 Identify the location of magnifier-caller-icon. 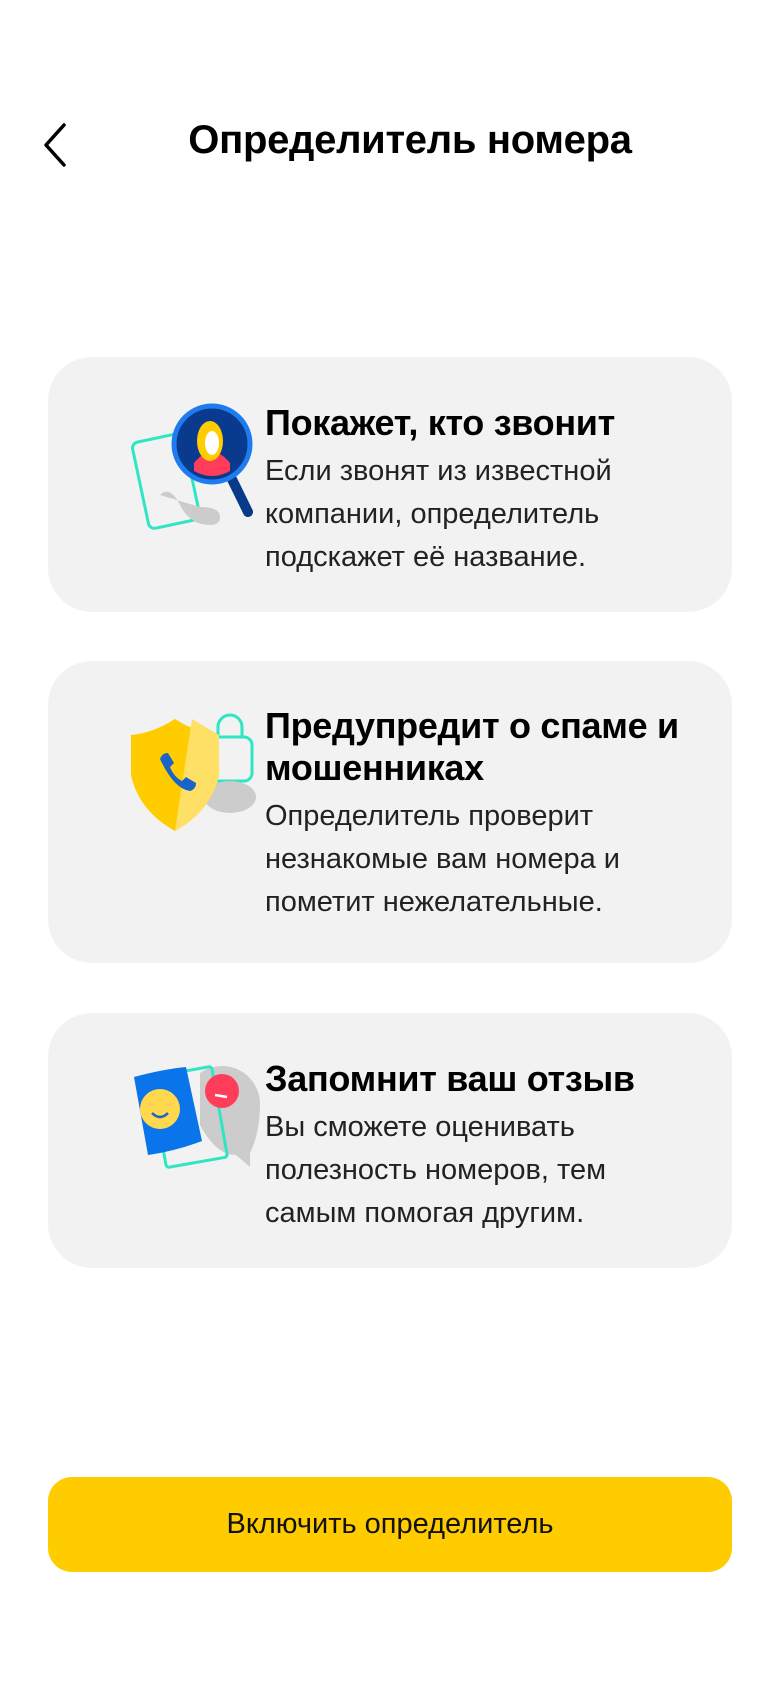
(192, 466).